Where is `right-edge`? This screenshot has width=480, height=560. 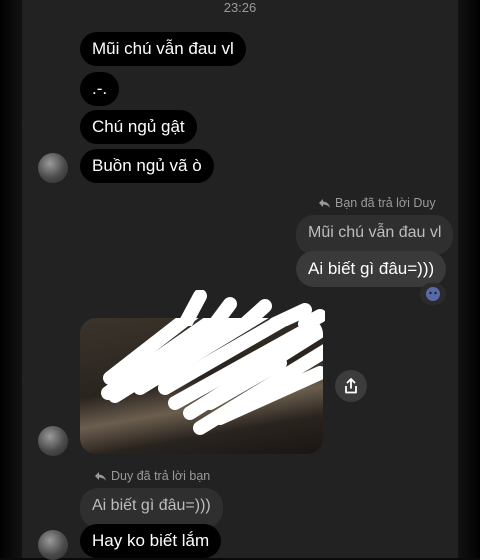
right-edge is located at coordinates (469, 279).